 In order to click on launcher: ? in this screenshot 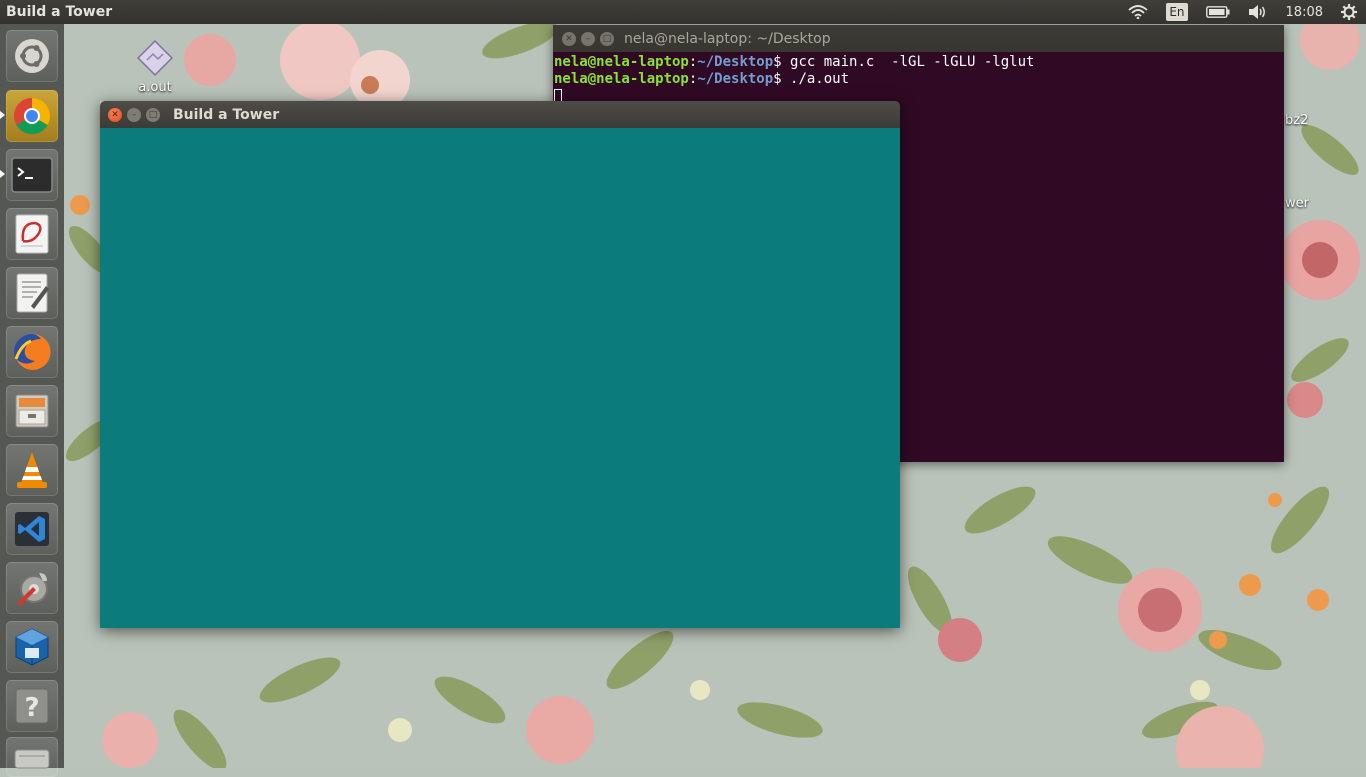, I will do `click(32, 400)`.